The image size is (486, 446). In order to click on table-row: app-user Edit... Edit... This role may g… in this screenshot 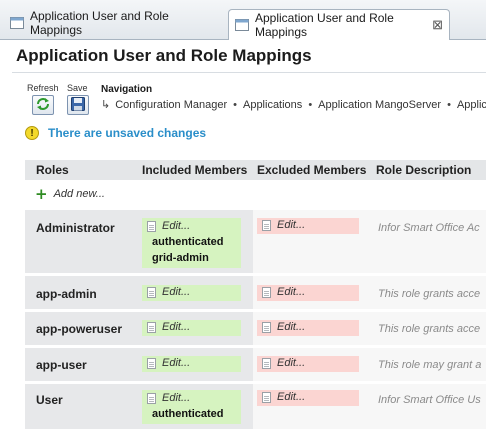, I will do `click(255, 365)`.